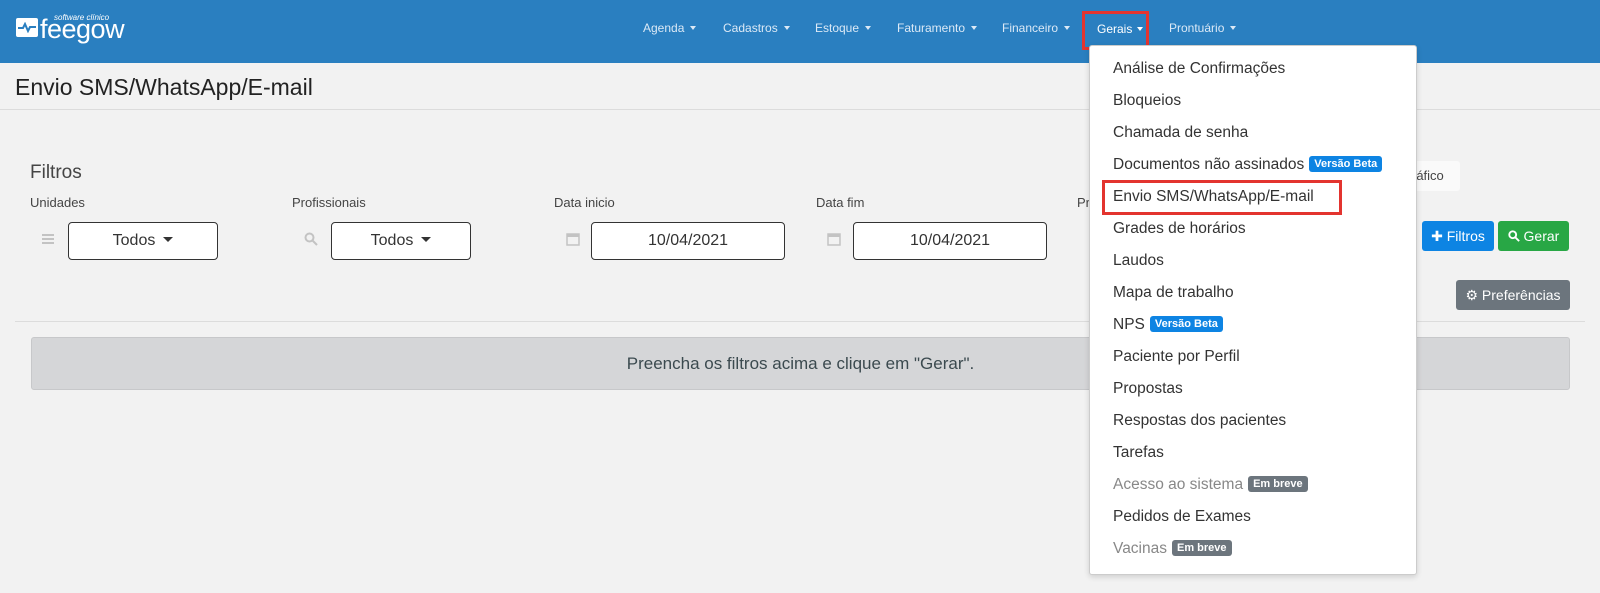  I want to click on unidades-value: Todos, so click(134, 240).